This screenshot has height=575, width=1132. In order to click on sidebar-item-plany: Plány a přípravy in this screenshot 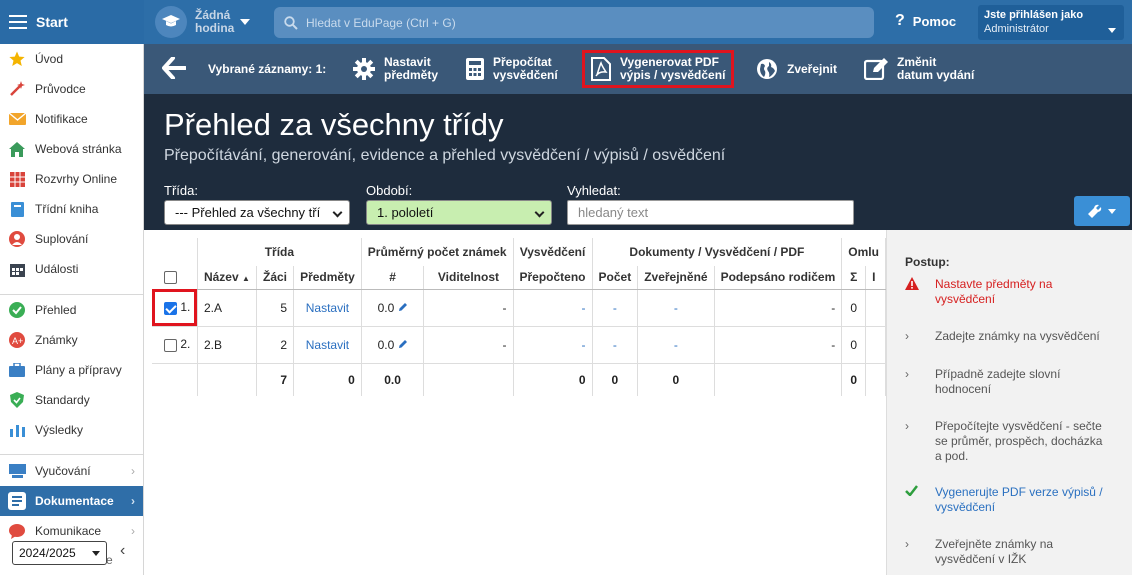, I will do `click(71, 370)`.